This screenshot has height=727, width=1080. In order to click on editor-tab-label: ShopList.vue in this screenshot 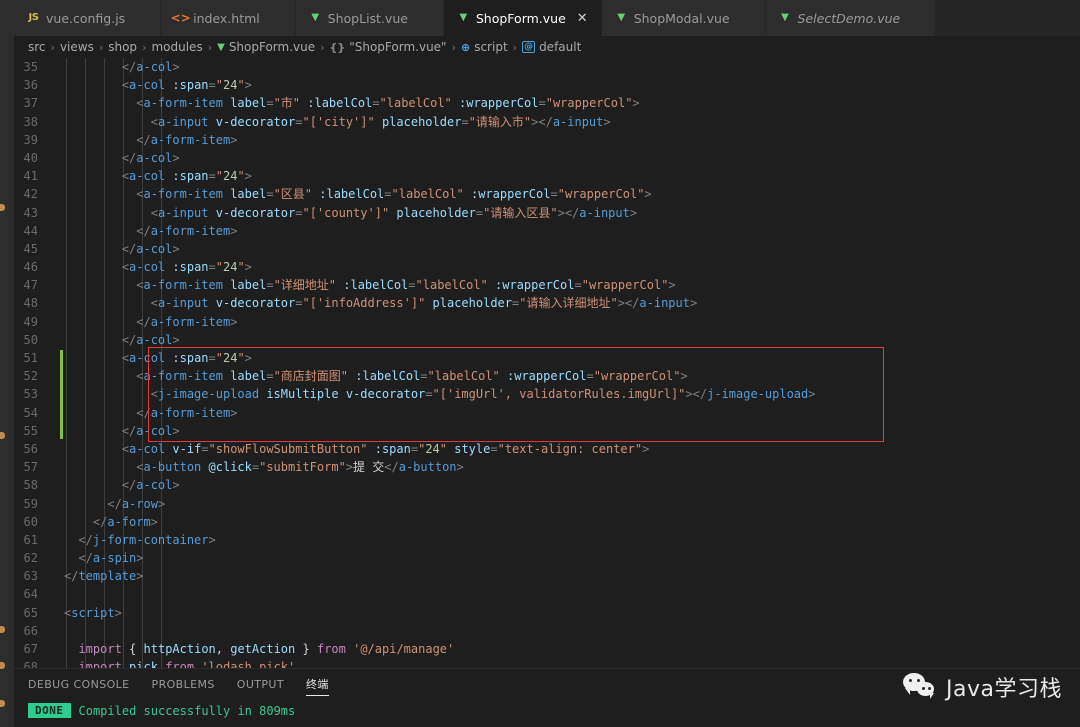, I will do `click(367, 18)`.